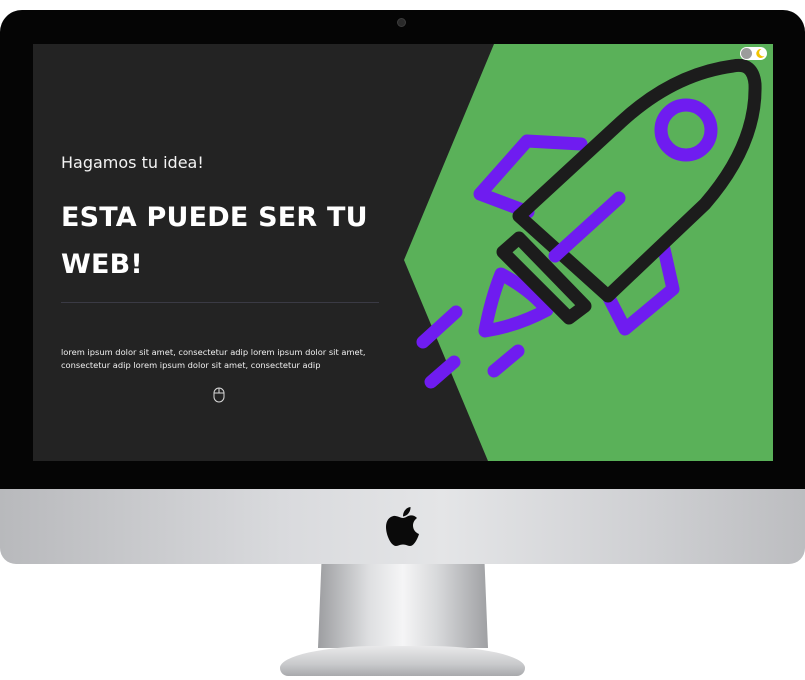 This screenshot has height=680, width=805. What do you see at coordinates (402, 661) in the screenshot?
I see `monitor-stand-base` at bounding box center [402, 661].